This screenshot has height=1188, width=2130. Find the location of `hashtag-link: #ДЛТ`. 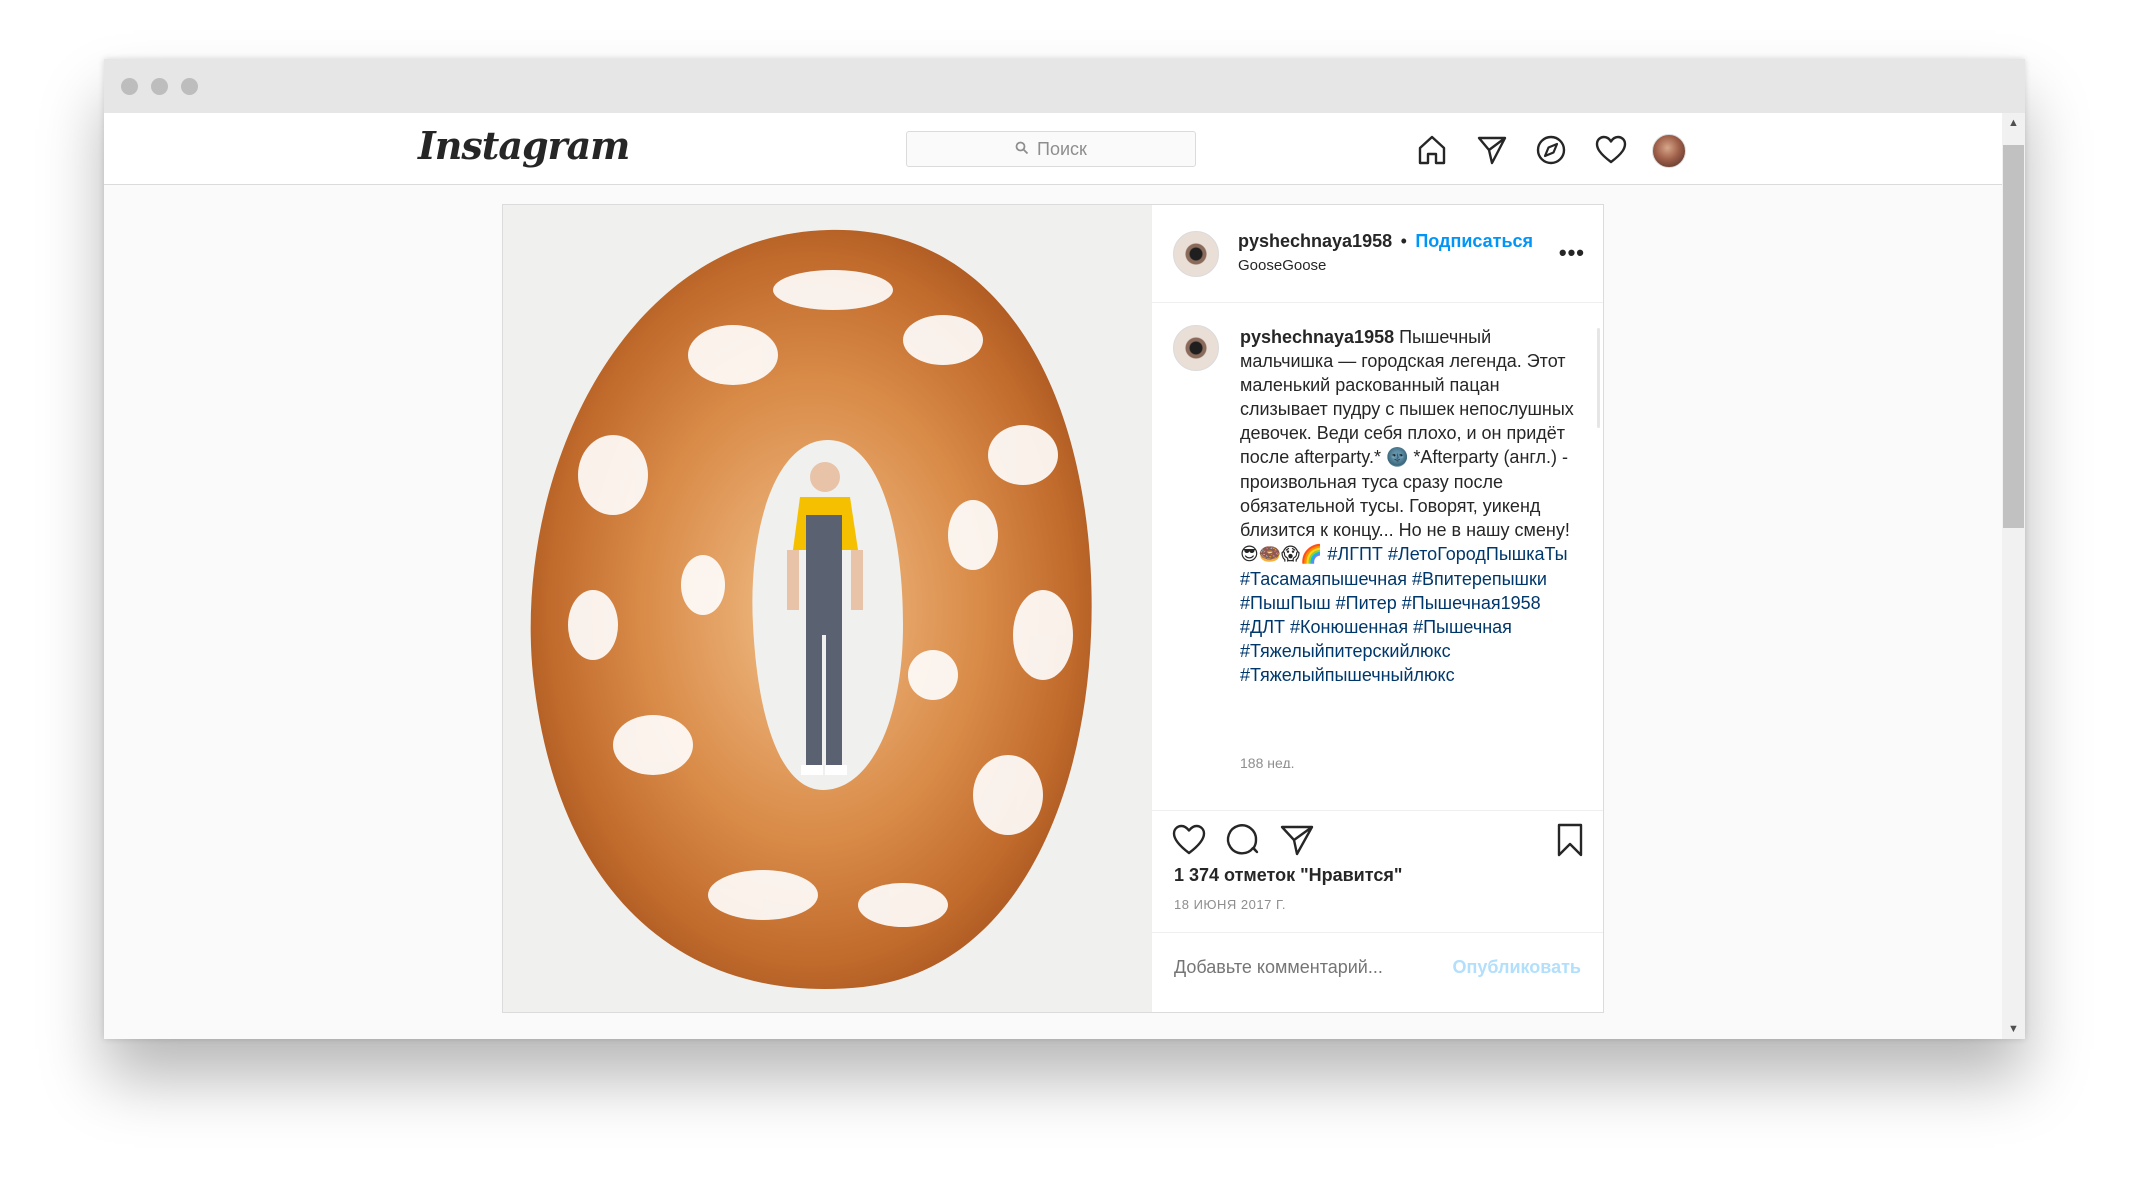

hashtag-link: #ДЛТ is located at coordinates (1262, 627).